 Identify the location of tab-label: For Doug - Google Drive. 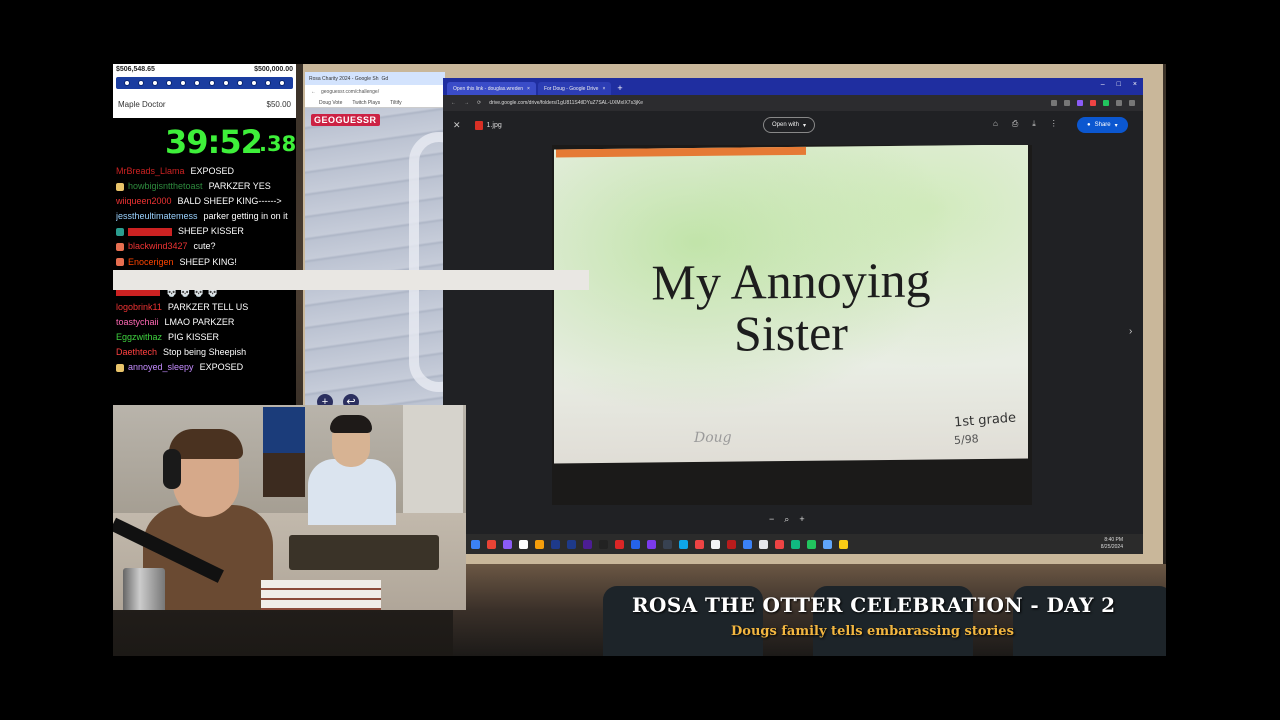
(571, 88).